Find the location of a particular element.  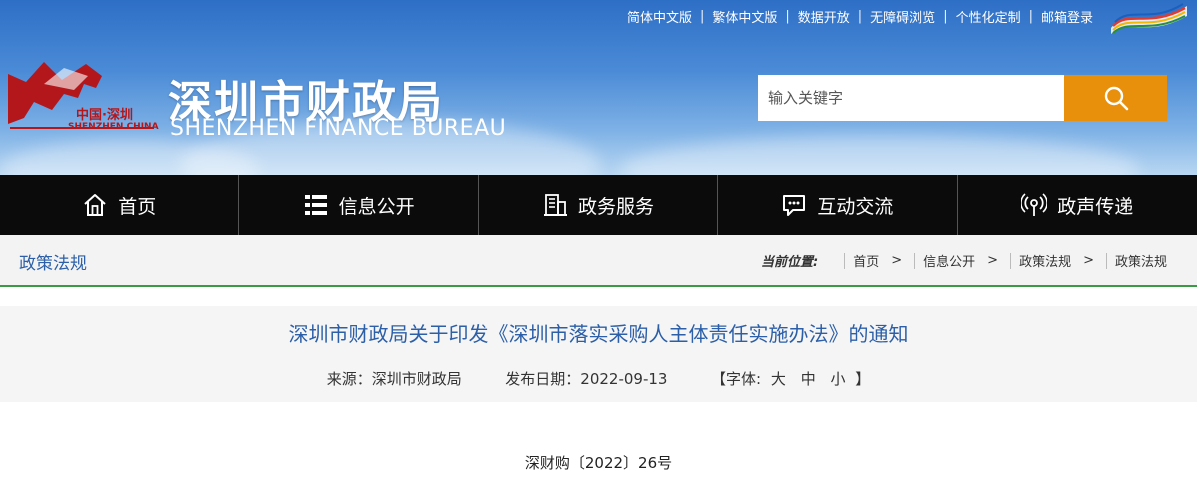

nav-item-government-services: 政务服务 is located at coordinates (599, 205).